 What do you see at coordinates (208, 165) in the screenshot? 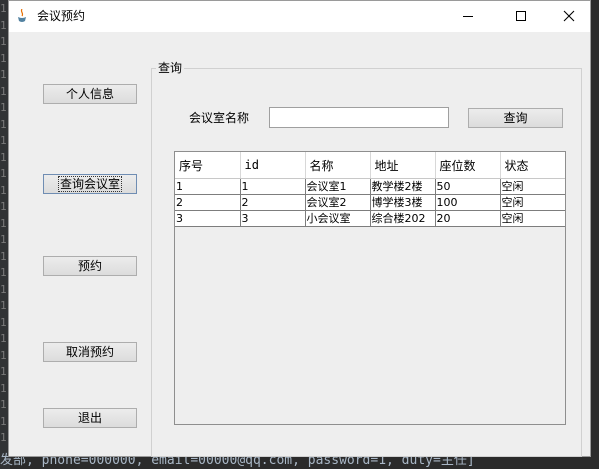
I see `column-header-index: 序号` at bounding box center [208, 165].